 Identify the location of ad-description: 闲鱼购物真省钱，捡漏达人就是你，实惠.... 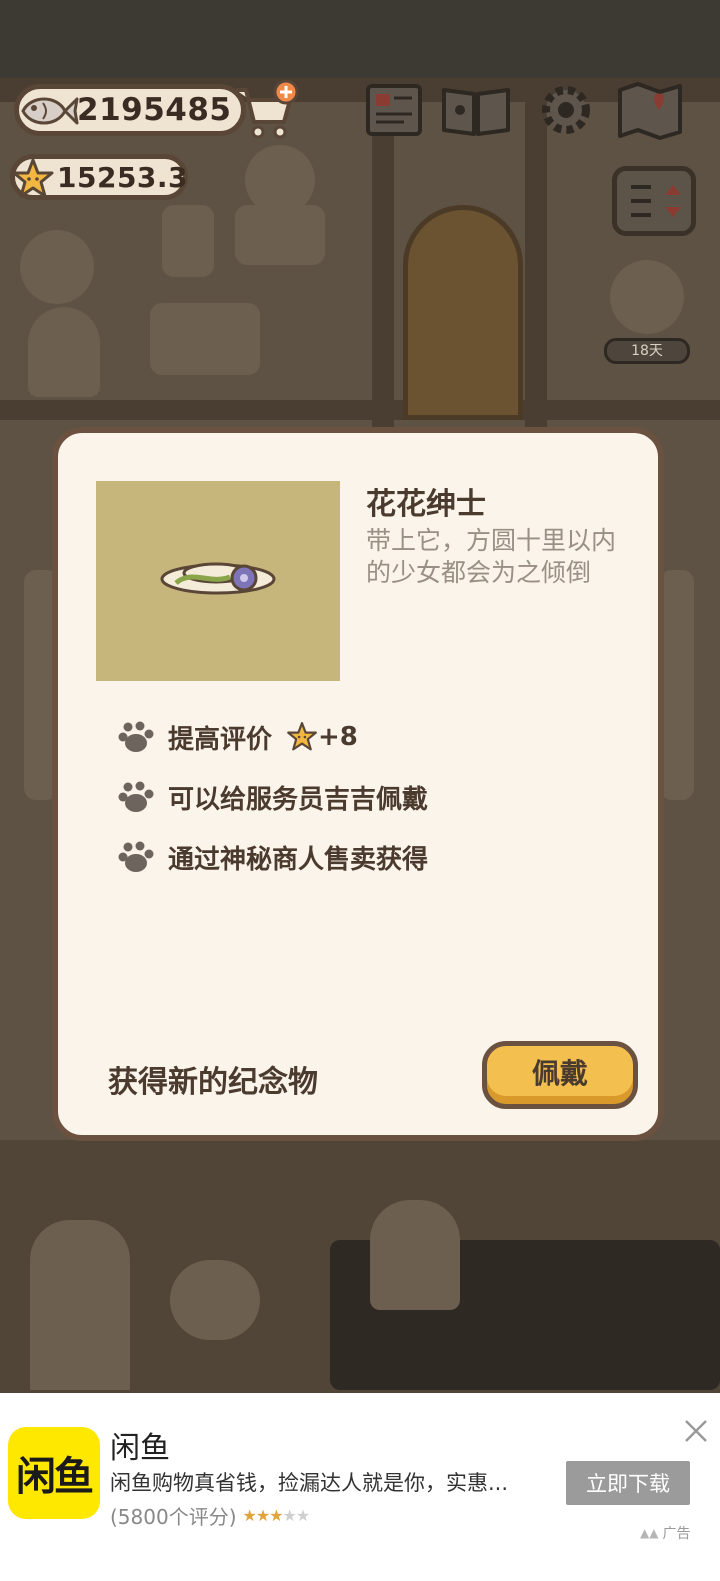
(309, 1483).